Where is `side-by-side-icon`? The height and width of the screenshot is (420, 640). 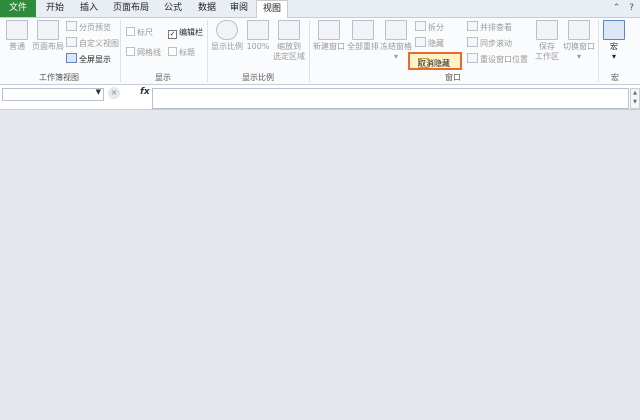
side-by-side-icon is located at coordinates (472, 26).